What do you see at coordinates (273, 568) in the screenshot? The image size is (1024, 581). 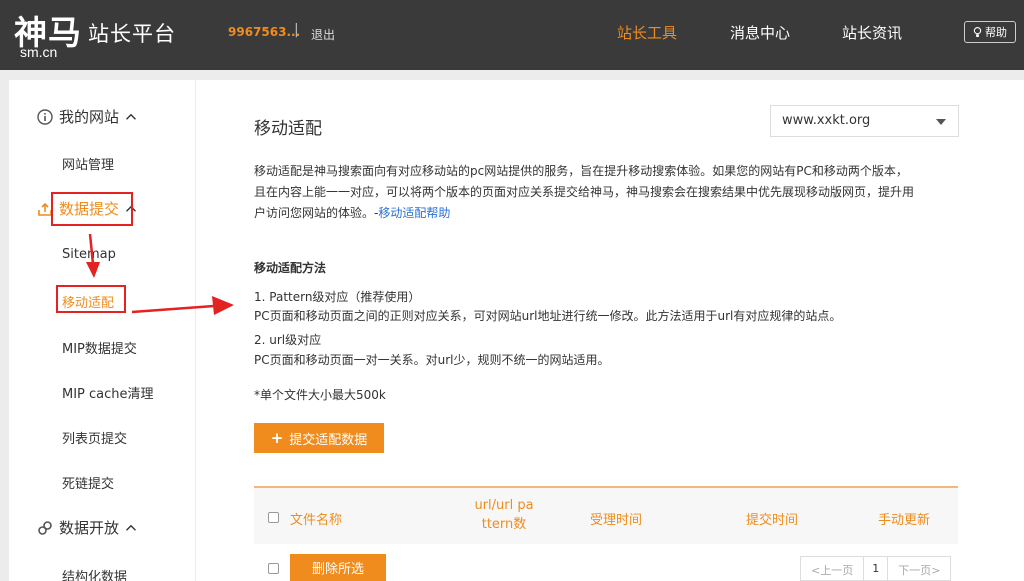 I see `row-select-checkbox` at bounding box center [273, 568].